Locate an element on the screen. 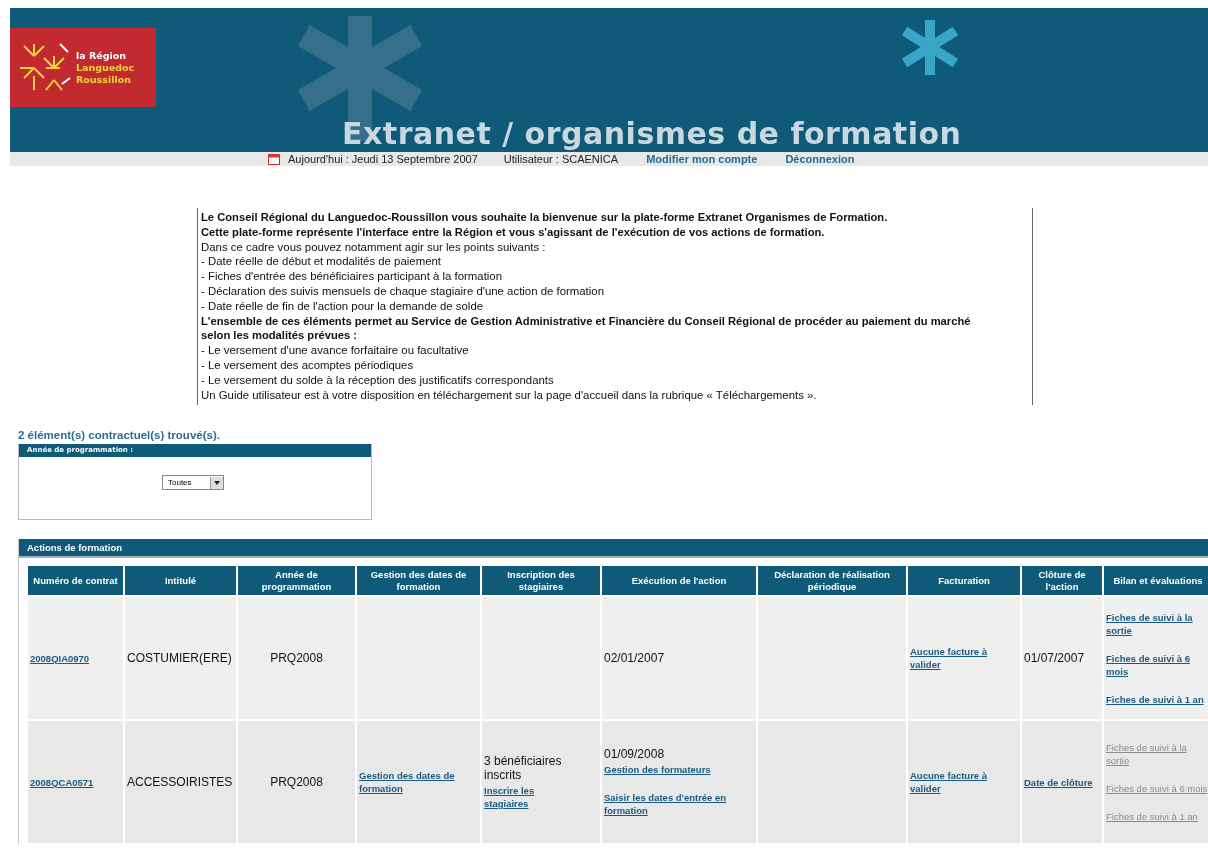 Image resolution: width=1208 pixels, height=858 pixels. table-cell-text: 01/07/2007 is located at coordinates (1055, 658).